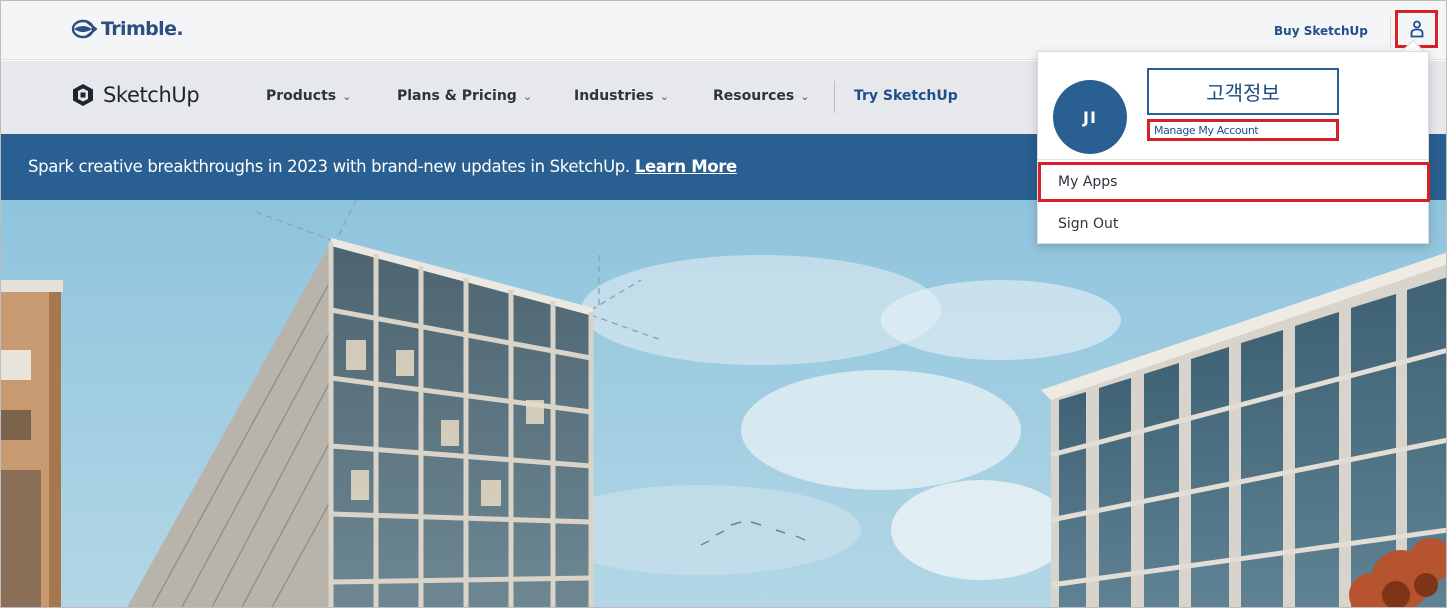 Image resolution: width=1447 pixels, height=608 pixels. What do you see at coordinates (151, 95) in the screenshot?
I see `sketchup-logo-text: SketchUp` at bounding box center [151, 95].